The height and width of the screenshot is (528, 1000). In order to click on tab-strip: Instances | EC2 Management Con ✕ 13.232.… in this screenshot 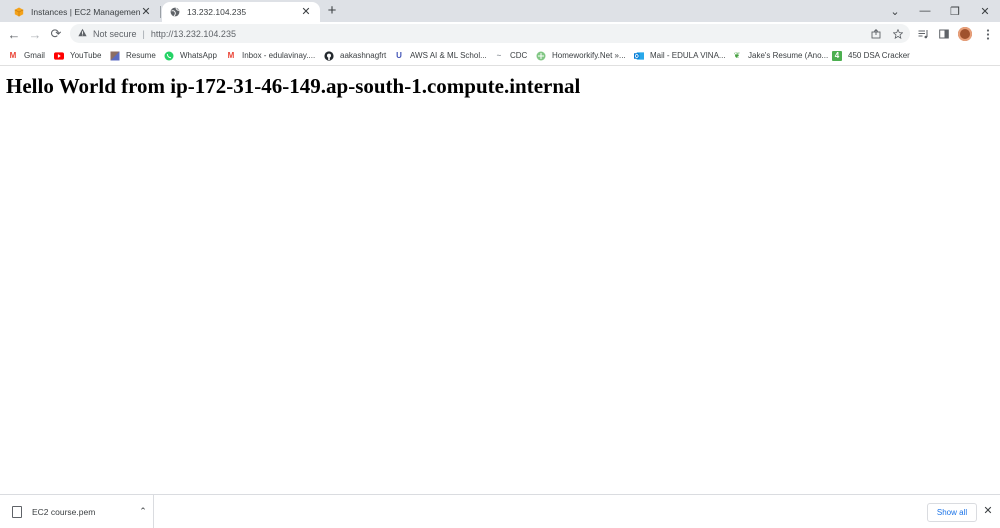, I will do `click(500, 11)`.